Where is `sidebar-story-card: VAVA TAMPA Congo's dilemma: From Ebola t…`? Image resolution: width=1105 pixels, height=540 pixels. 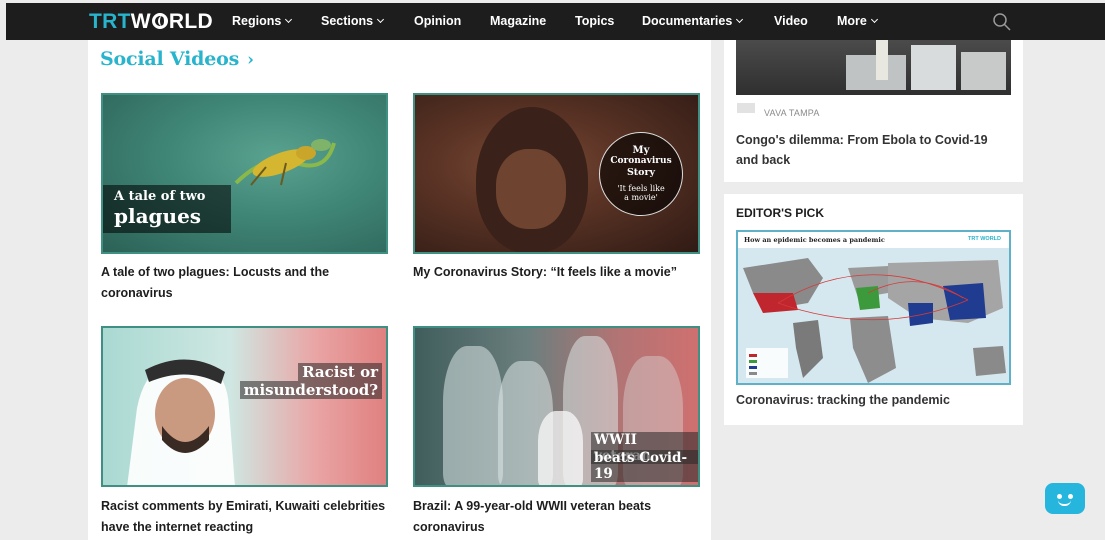 sidebar-story-card: VAVA TAMPA Congo's dilemma: From Ebola t… is located at coordinates (873, 111).